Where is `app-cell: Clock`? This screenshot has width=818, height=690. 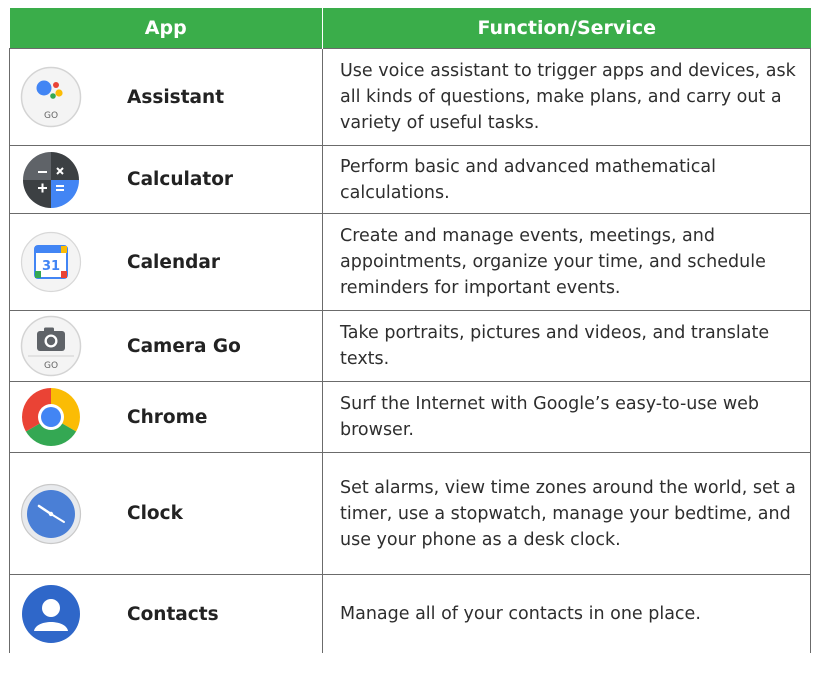 app-cell: Clock is located at coordinates (166, 513).